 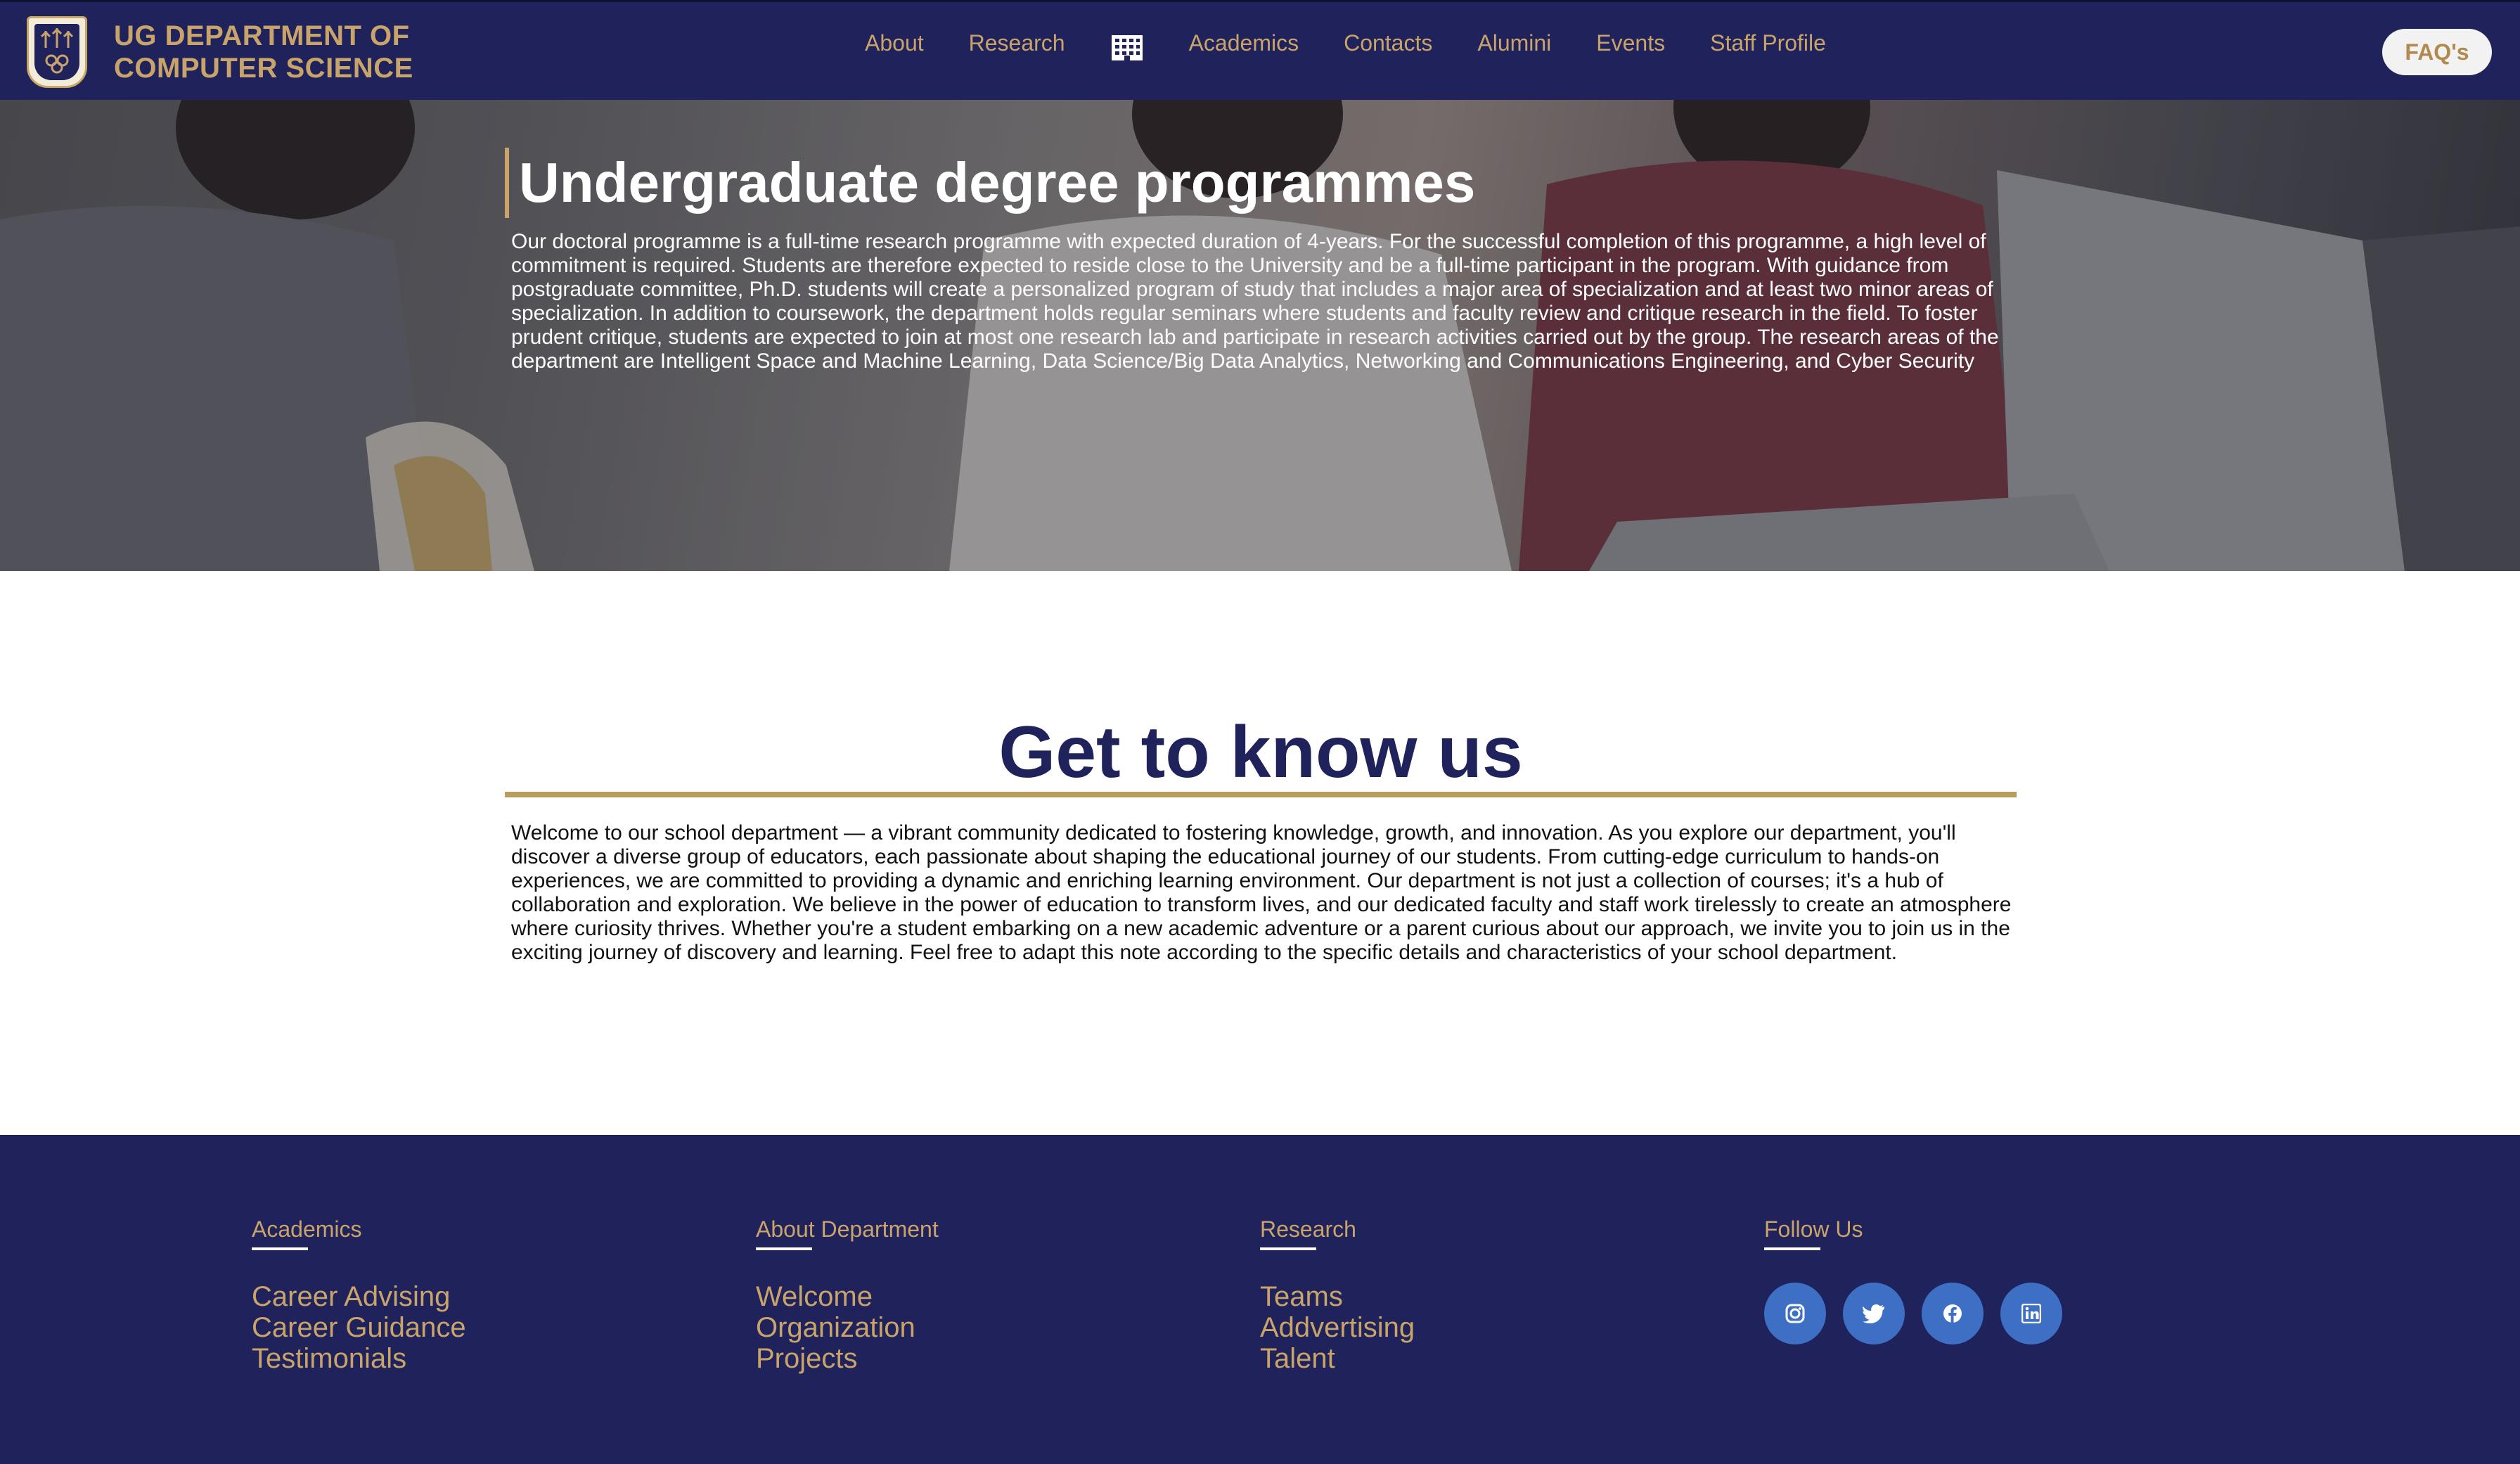 I want to click on about-divider, so click(x=1261, y=795).